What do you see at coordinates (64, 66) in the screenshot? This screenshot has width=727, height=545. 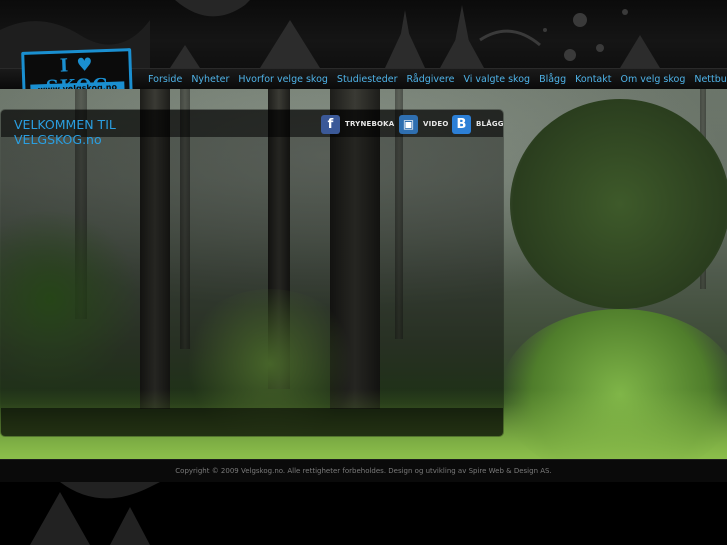 I see `logo-prefix: I` at bounding box center [64, 66].